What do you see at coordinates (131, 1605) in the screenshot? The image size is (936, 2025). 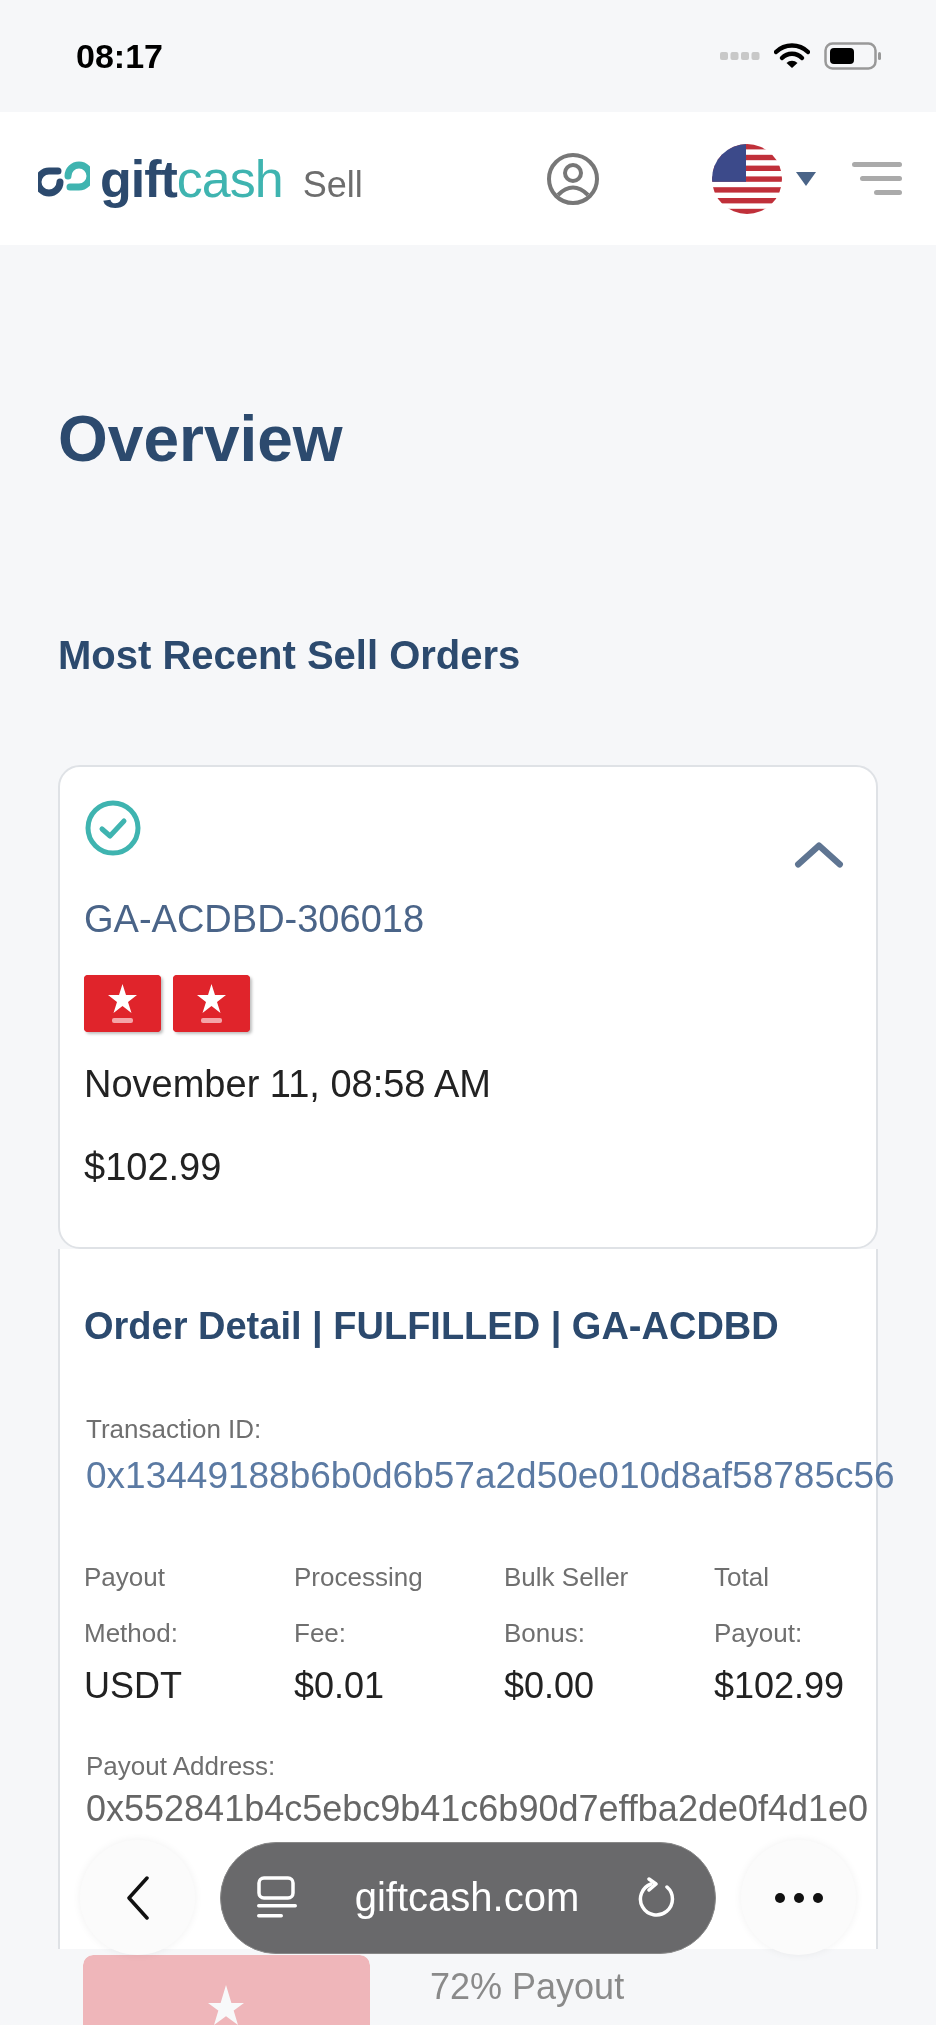 I see `summary-label: Payout Method:` at bounding box center [131, 1605].